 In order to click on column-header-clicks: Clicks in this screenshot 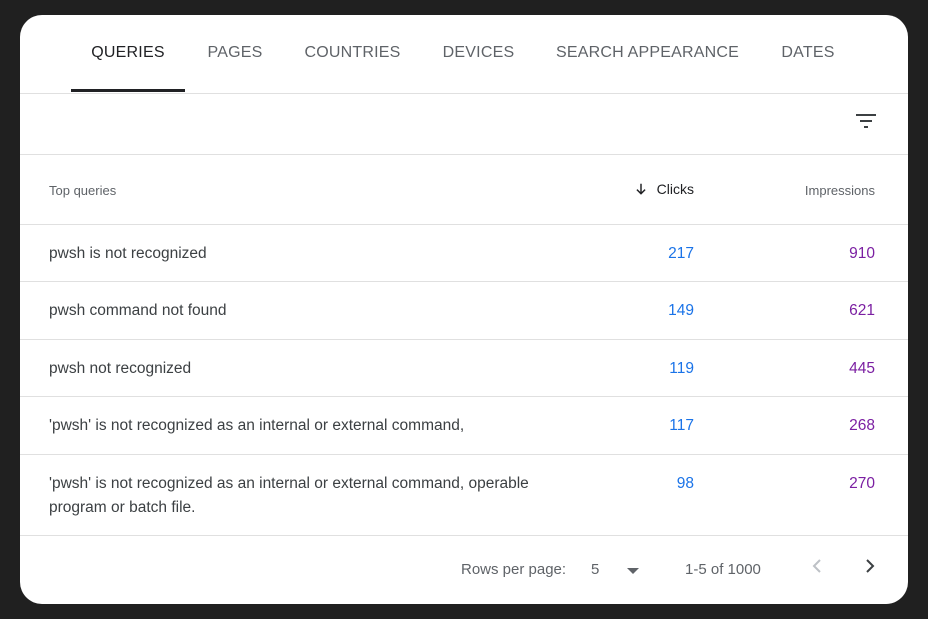, I will do `click(664, 189)`.